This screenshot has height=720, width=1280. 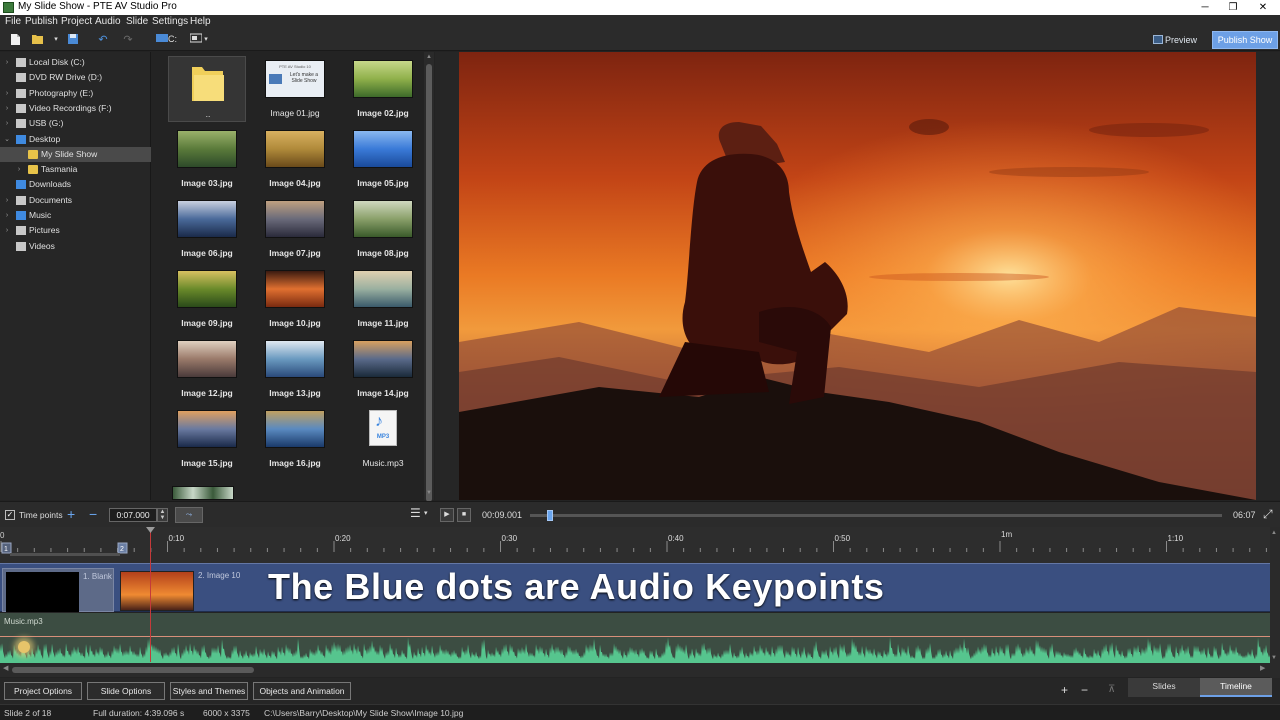 I want to click on view-mode-dropdown-icon: ▾, so click(x=206, y=40).